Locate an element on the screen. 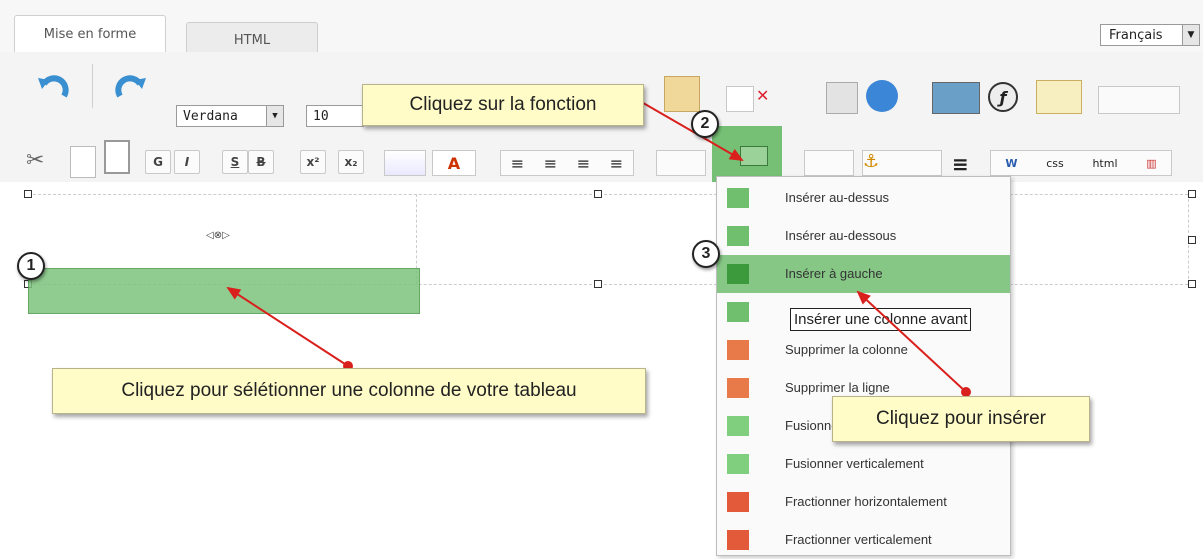 The width and height of the screenshot is (1203, 559). step-number: 2 is located at coordinates (705, 124).